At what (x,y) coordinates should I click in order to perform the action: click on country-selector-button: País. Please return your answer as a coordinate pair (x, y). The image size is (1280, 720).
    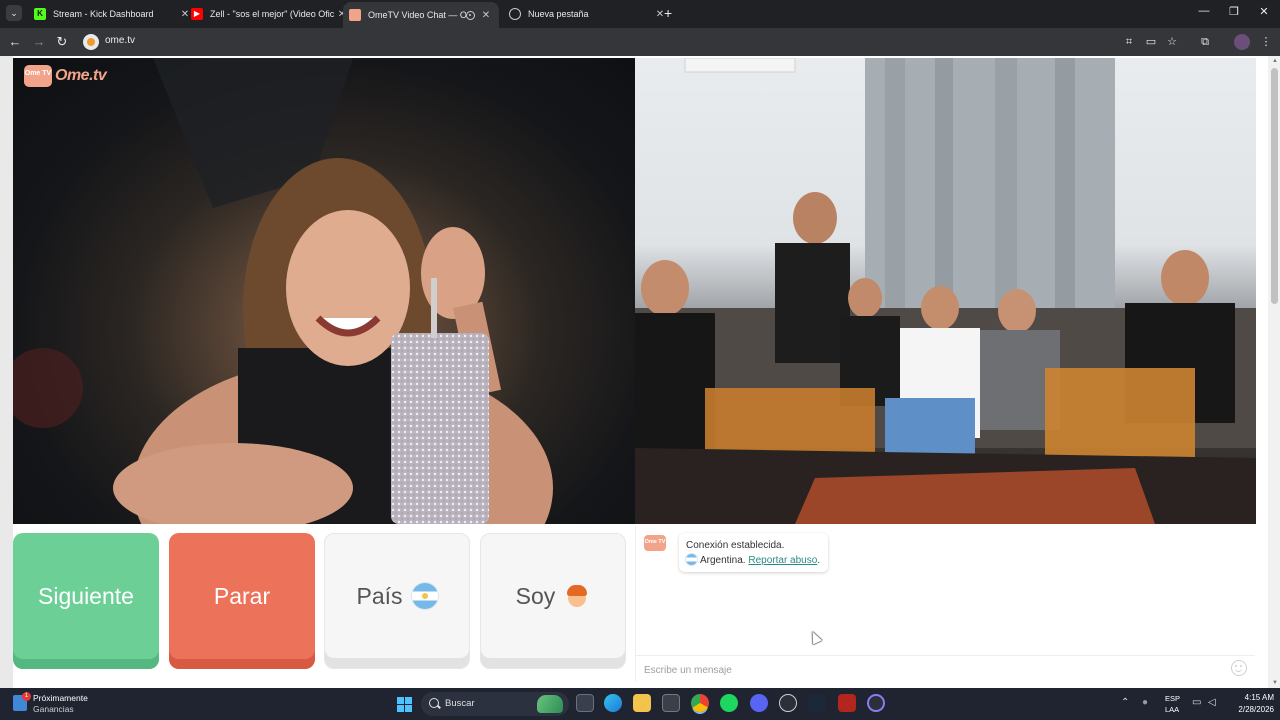
    Looking at the image, I should click on (397, 601).